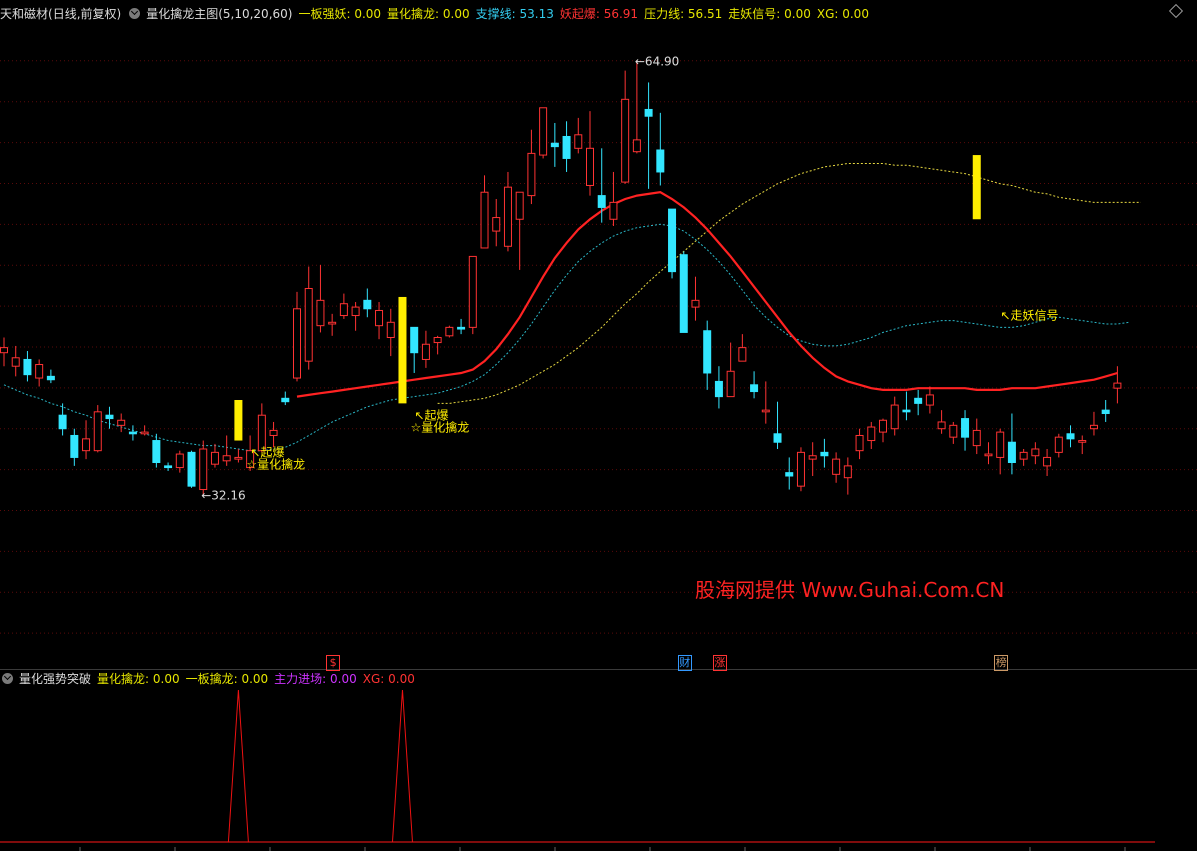 The width and height of the screenshot is (1197, 851). I want to click on sub-indicator-value-3: XG: 0.00, so click(388, 679).